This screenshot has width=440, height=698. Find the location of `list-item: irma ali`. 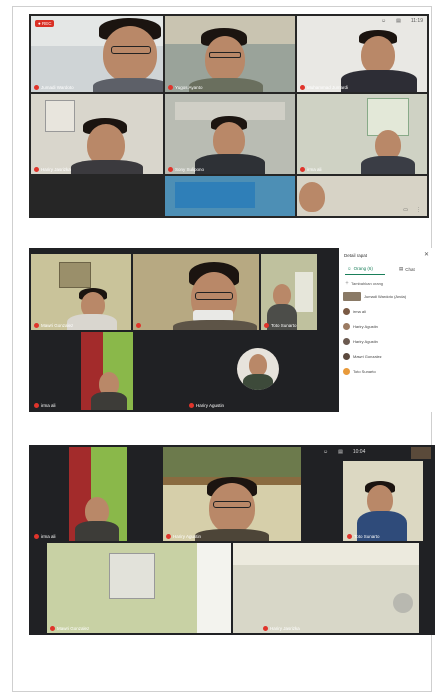

list-item: irma ali is located at coordinates (354, 311).